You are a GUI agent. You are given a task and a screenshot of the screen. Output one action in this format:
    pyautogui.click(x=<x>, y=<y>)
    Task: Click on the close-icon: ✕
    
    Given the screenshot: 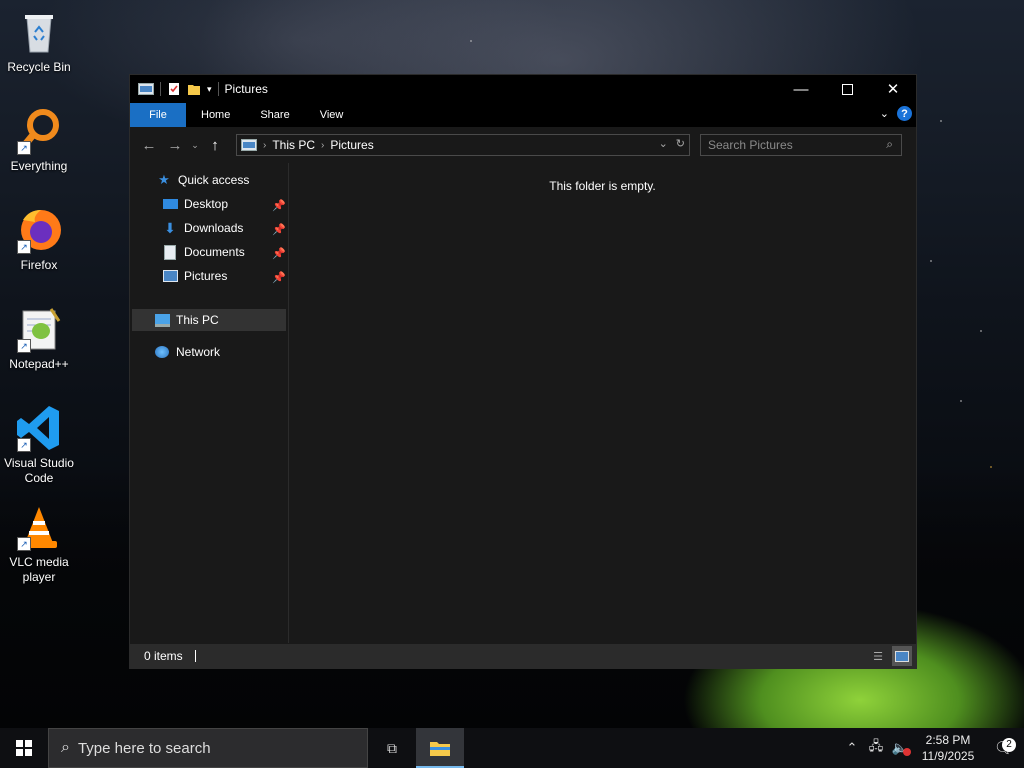 What is the action you would take?
    pyautogui.click(x=893, y=89)
    